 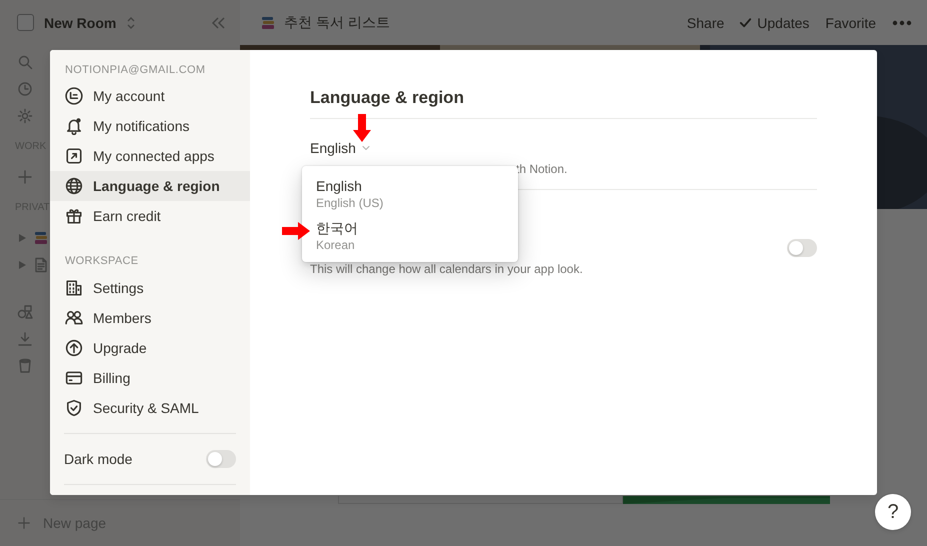 I want to click on settings-menu-item: My notifications, so click(x=150, y=126).